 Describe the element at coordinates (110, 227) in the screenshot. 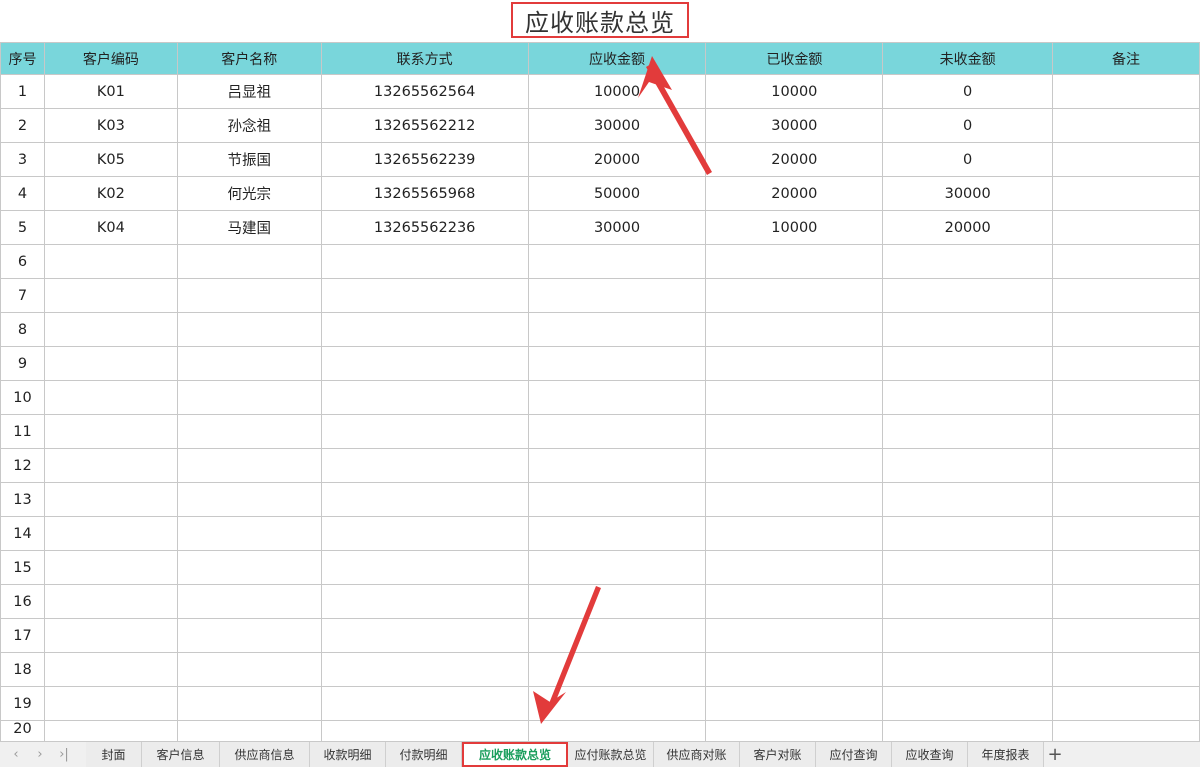

I see `table-cell: K04` at that location.